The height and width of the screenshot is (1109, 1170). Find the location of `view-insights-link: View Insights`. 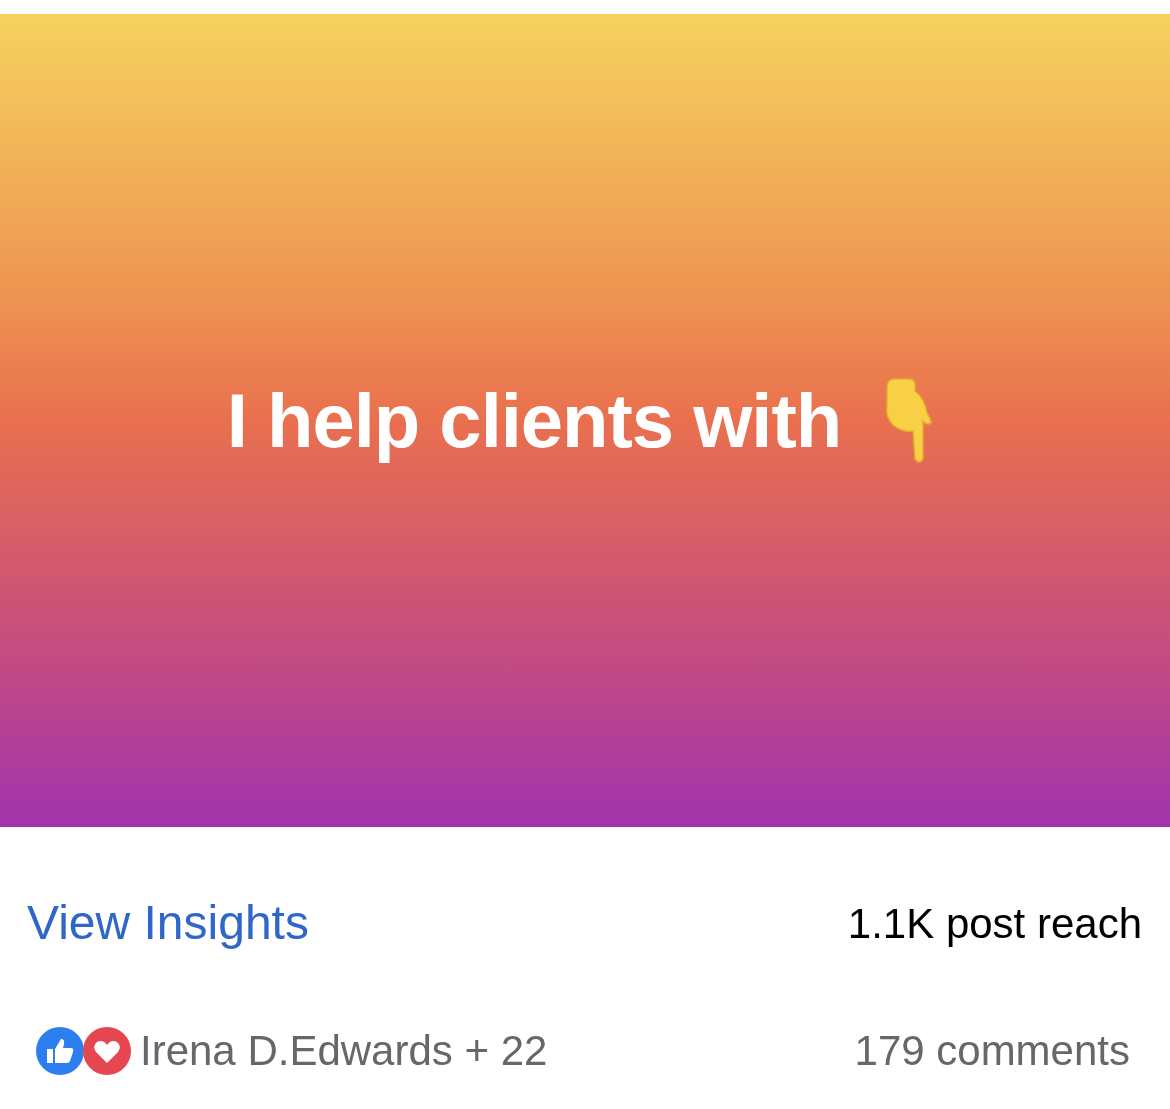

view-insights-link: View Insights is located at coordinates (168, 923).